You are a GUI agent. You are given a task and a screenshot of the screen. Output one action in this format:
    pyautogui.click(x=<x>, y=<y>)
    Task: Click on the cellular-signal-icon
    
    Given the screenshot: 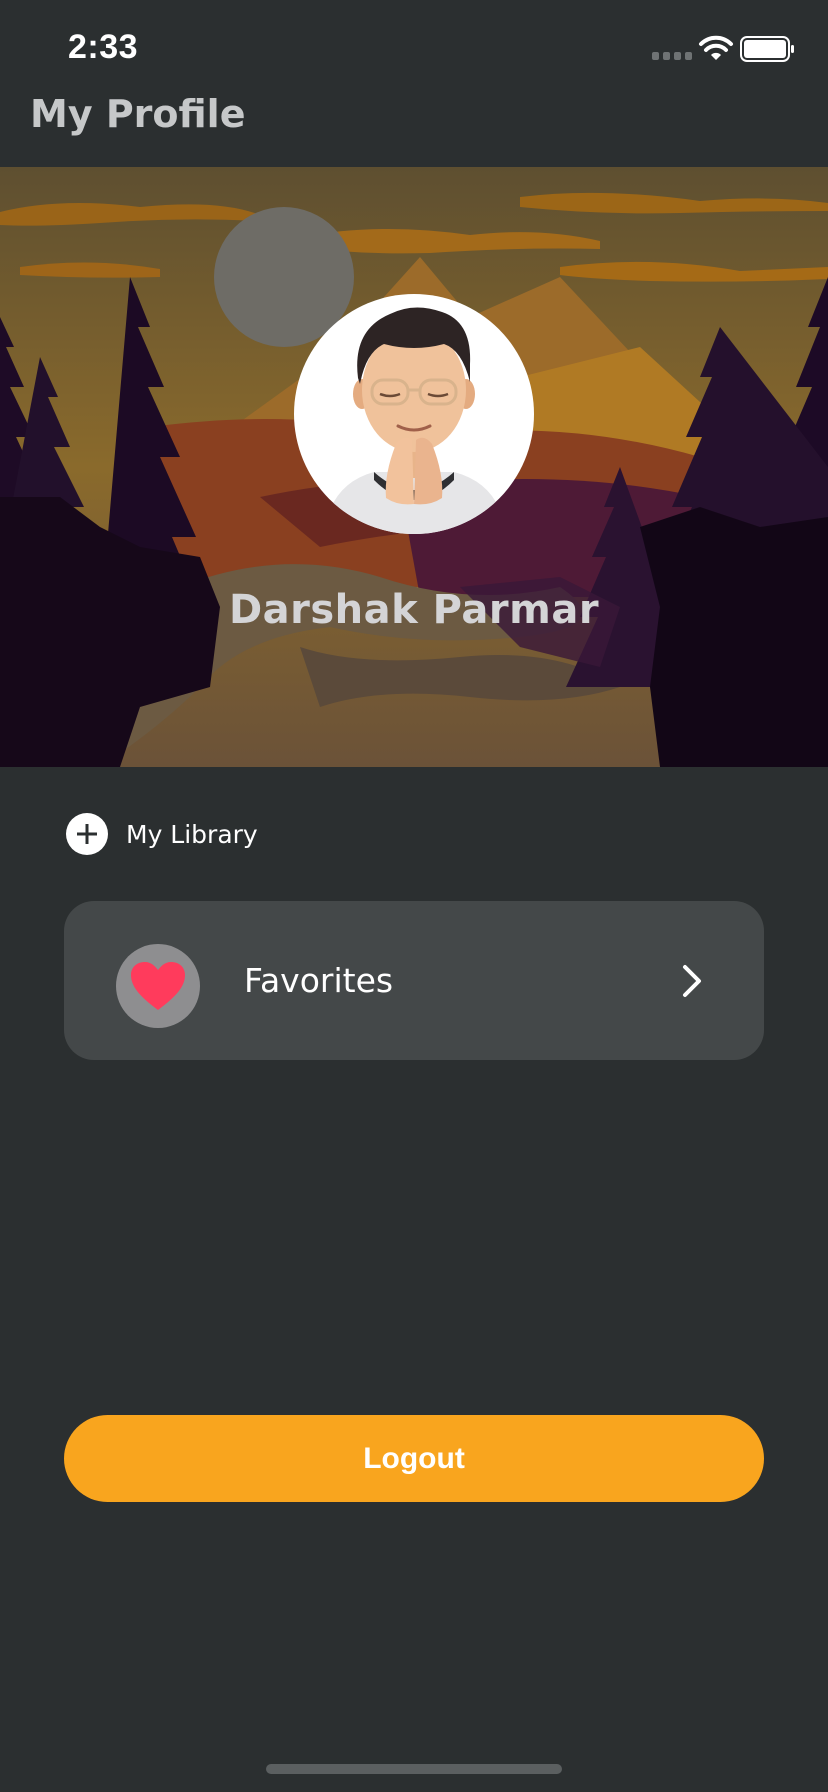 What is the action you would take?
    pyautogui.click(x=672, y=57)
    